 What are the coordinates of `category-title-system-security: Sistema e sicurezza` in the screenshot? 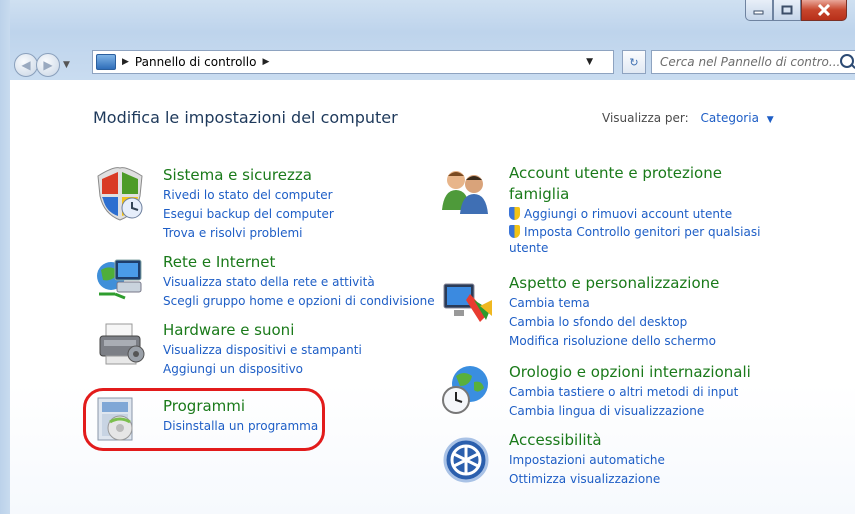 It's located at (248, 175).